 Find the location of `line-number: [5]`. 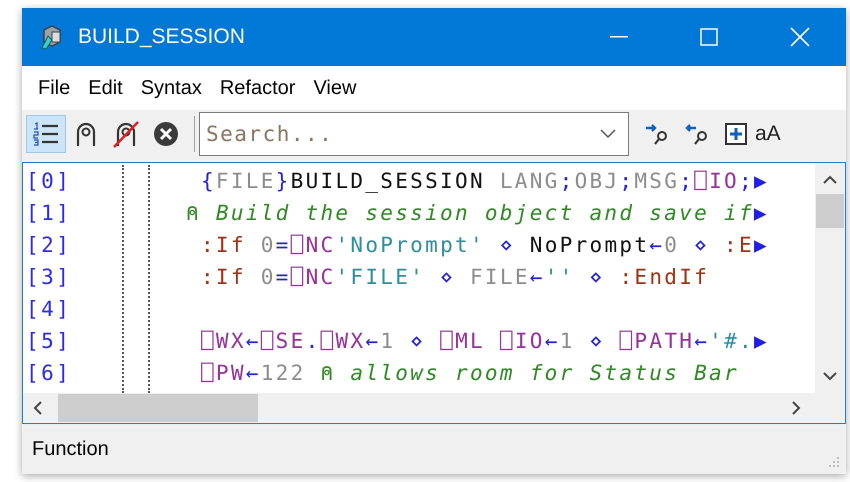

line-number: [5] is located at coordinates (48, 341).